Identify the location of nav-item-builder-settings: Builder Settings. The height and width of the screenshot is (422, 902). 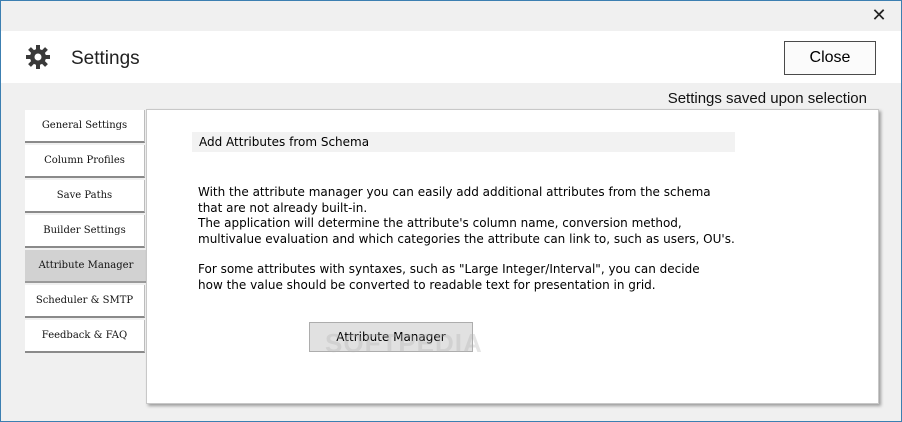
(85, 231).